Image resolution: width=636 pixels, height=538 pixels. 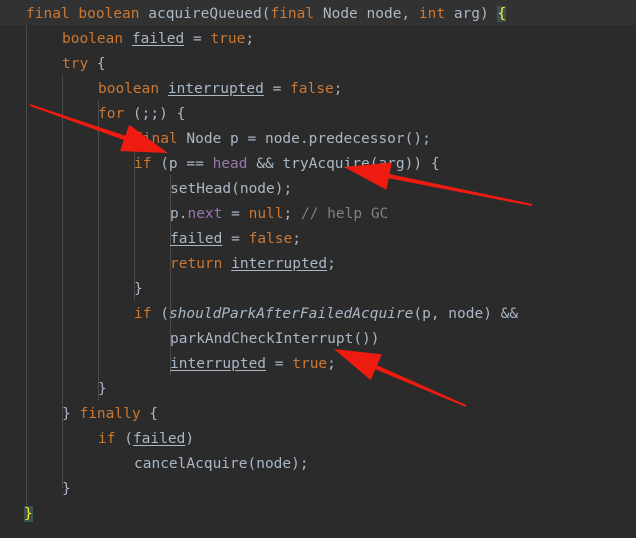 I want to click on code-token: (;;) {, so click(x=155, y=114).